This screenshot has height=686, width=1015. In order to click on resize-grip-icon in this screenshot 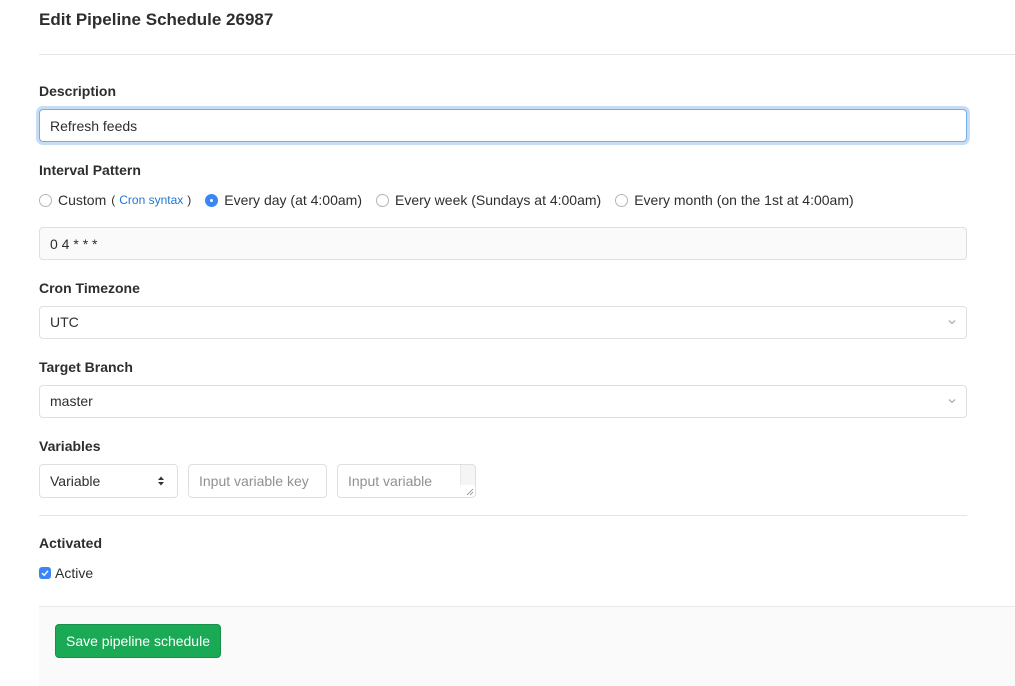, I will do `click(470, 492)`.